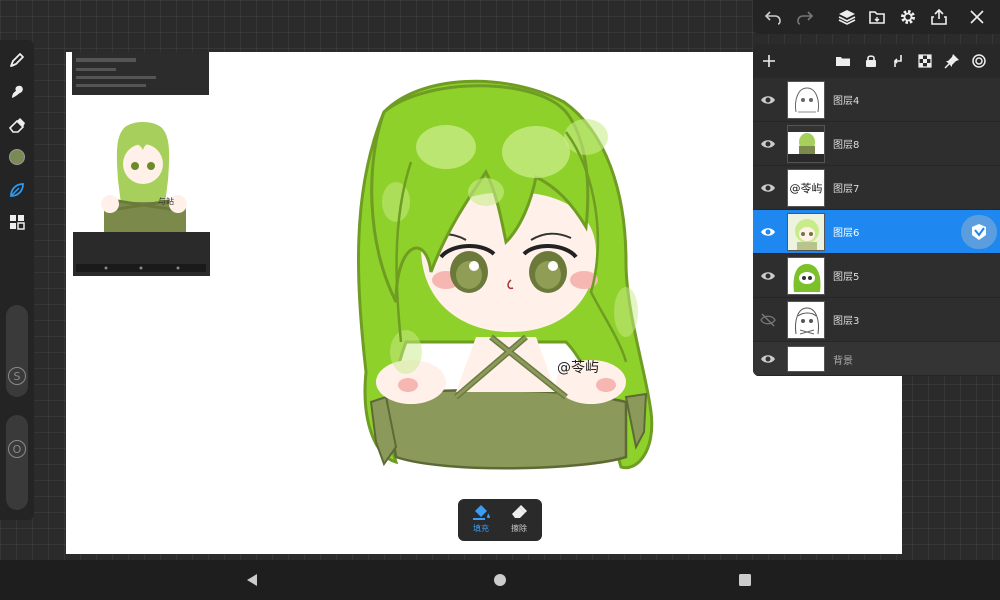 The height and width of the screenshot is (600, 1000). What do you see at coordinates (846, 145) in the screenshot?
I see `layer-name: 图层8` at bounding box center [846, 145].